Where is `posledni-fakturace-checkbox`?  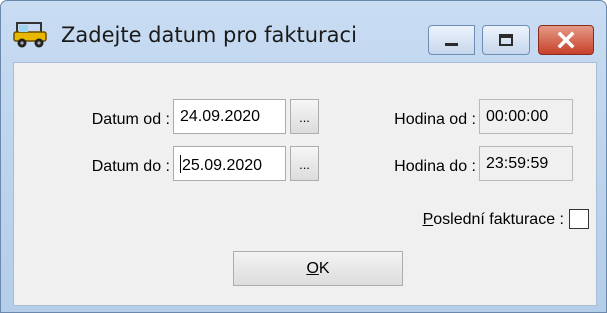 posledni-fakturace-checkbox is located at coordinates (579, 219).